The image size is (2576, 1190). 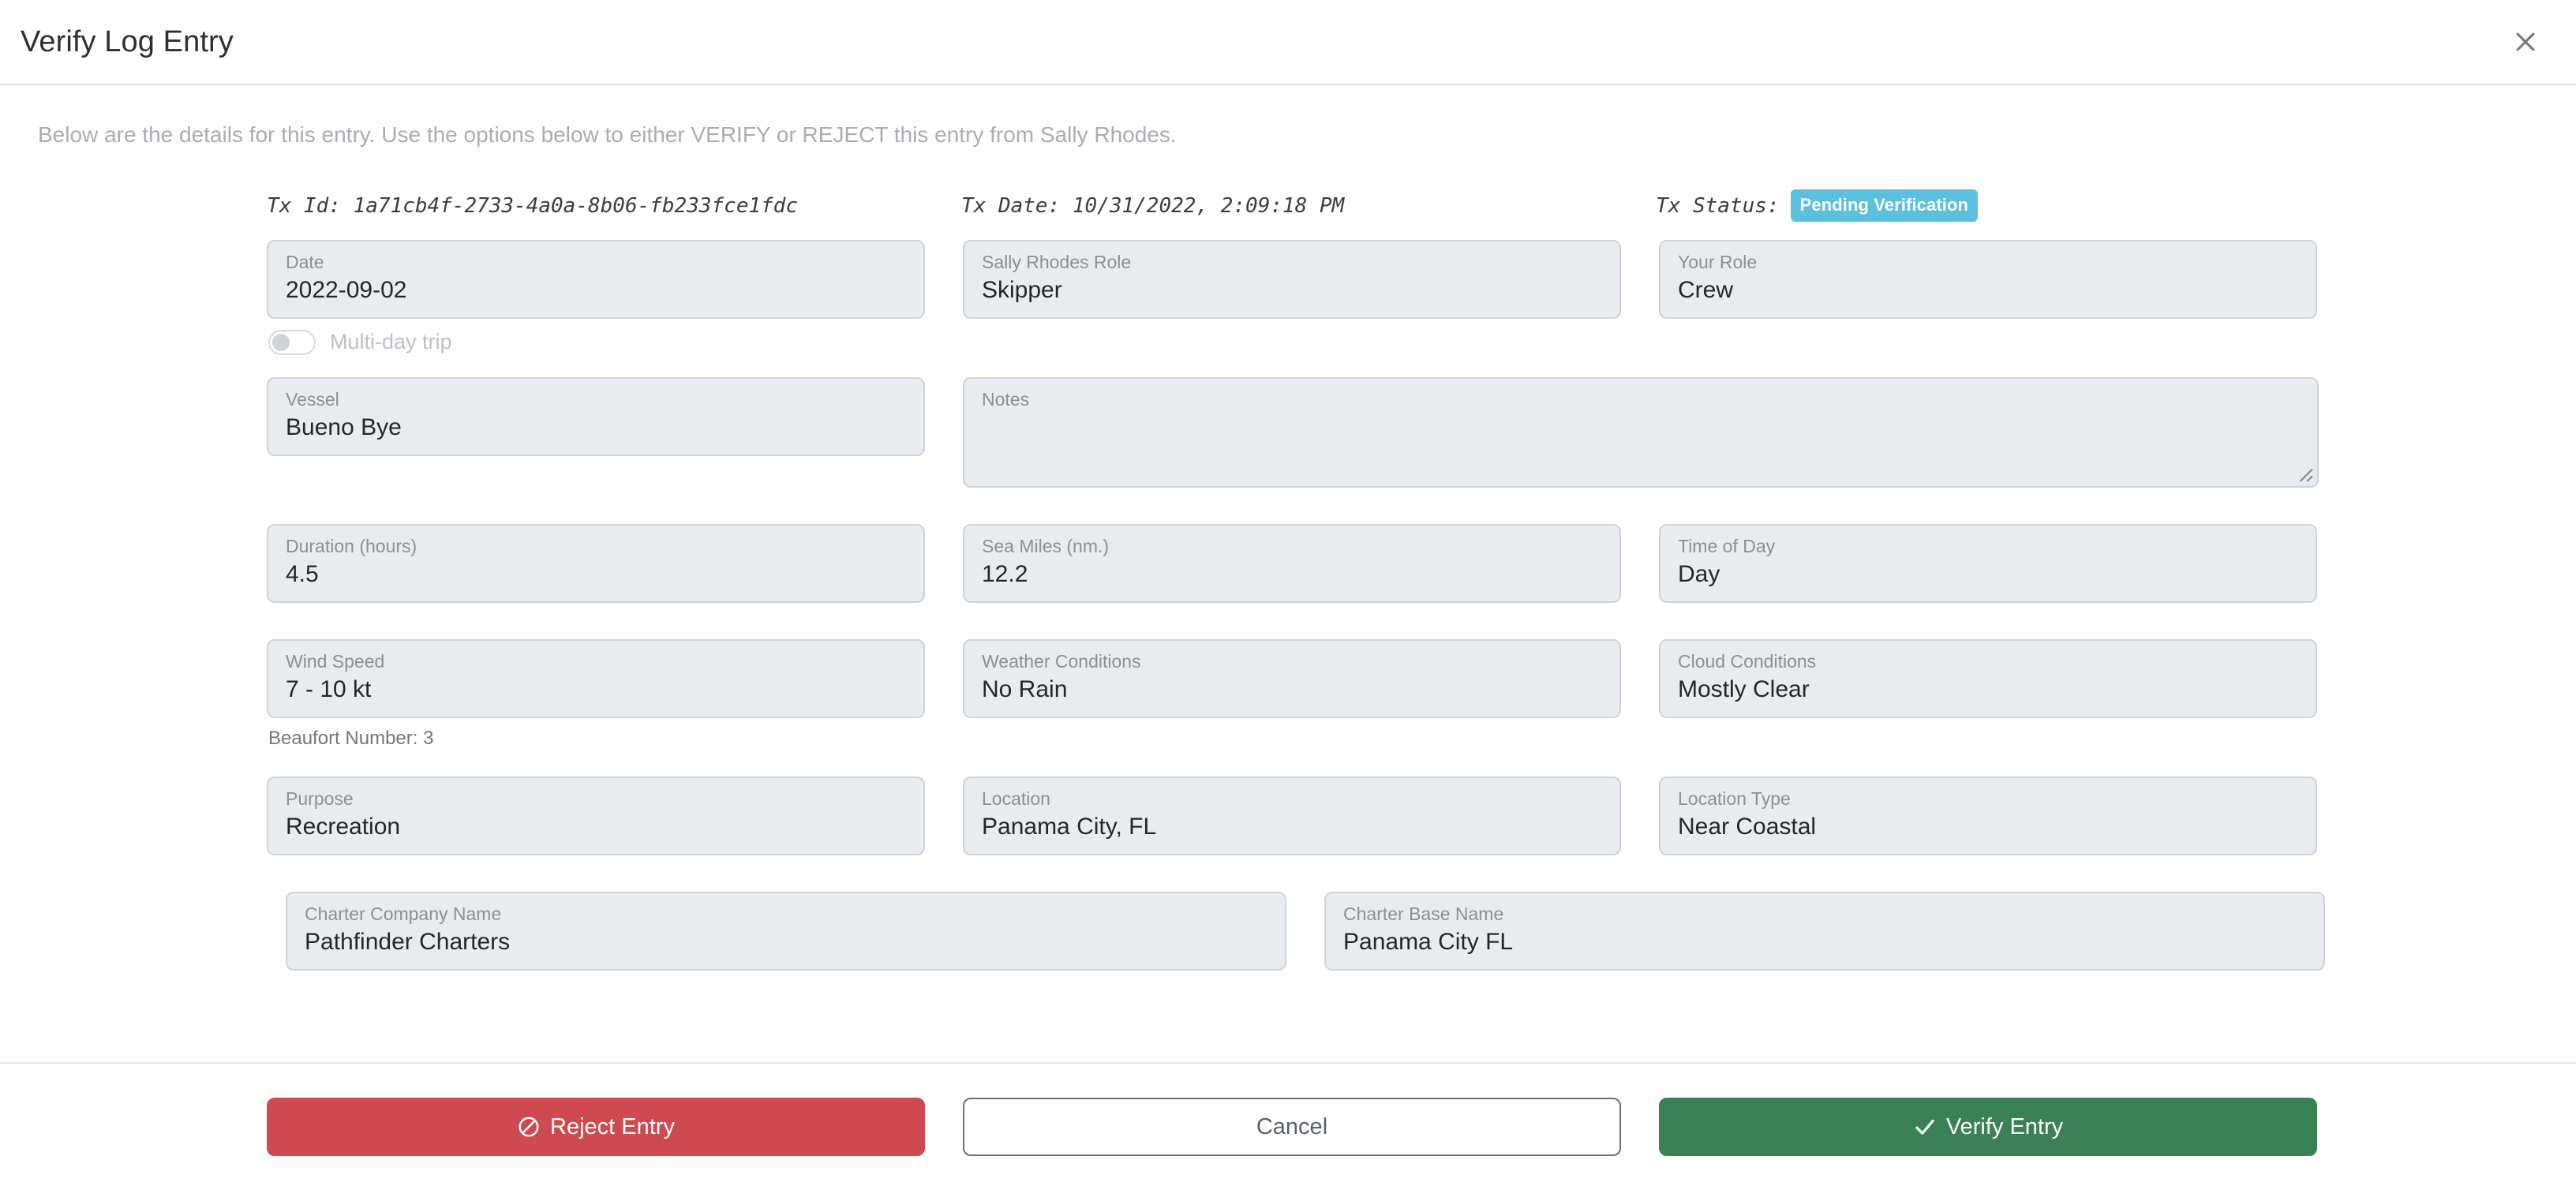 I want to click on charter-company-name-field: Charter Company Name Pathfinder Charters, so click(x=786, y=931).